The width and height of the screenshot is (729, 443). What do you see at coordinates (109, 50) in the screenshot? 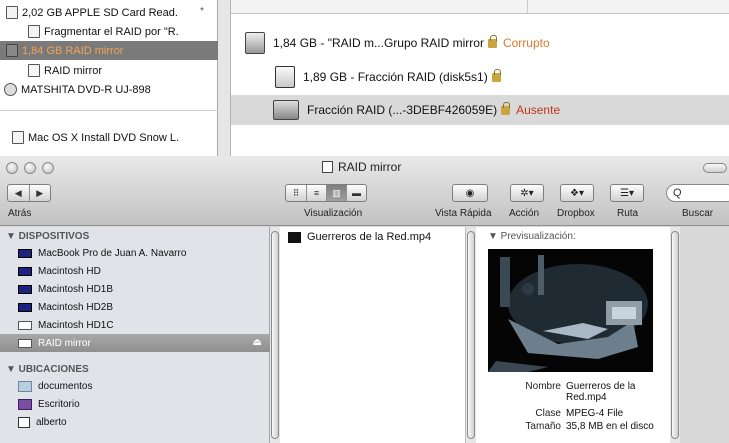
I see `disk-item-raid-mirror: 1,84 GB RAID mirror` at bounding box center [109, 50].